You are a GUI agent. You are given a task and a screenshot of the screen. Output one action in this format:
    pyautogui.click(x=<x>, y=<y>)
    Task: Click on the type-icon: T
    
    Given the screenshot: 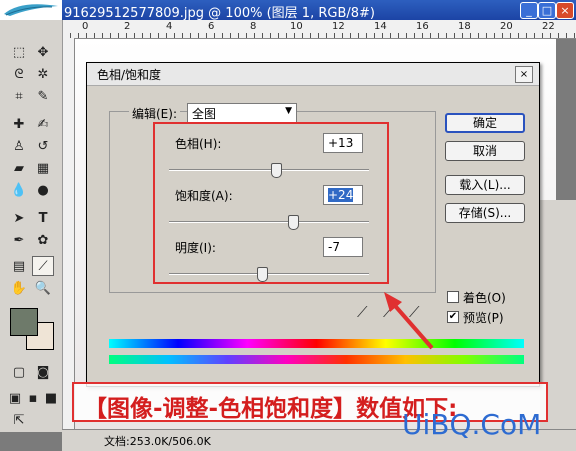 What is the action you would take?
    pyautogui.click(x=43, y=218)
    